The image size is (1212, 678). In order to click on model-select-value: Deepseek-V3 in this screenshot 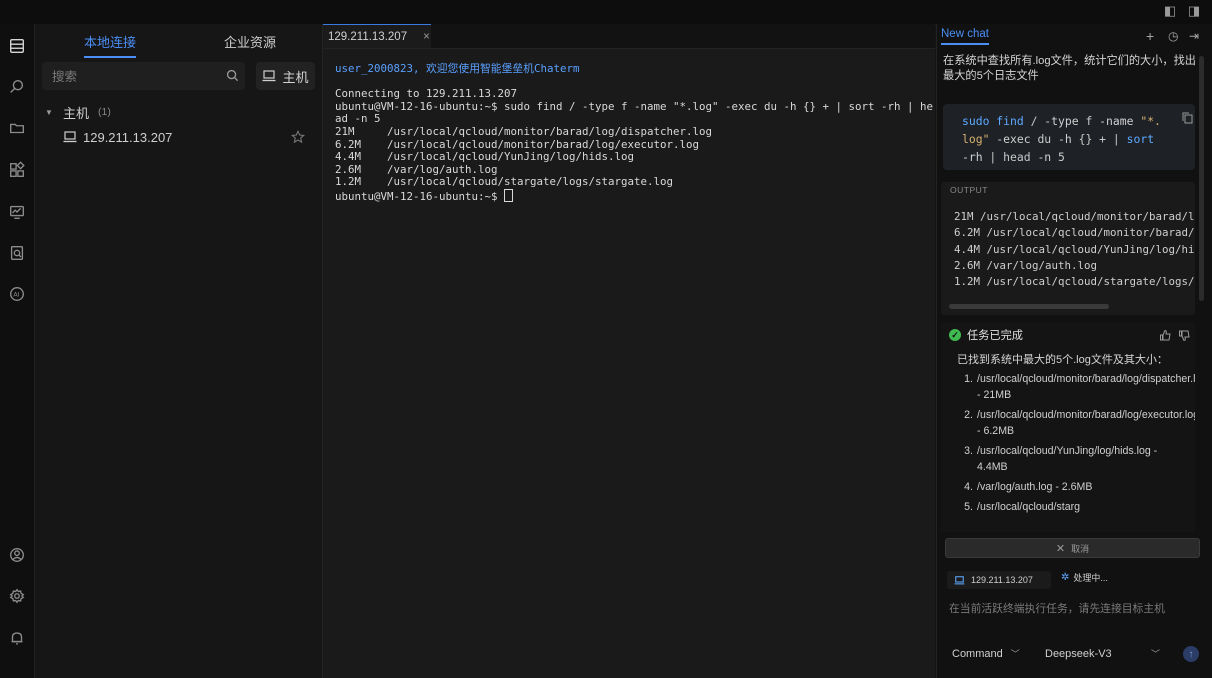, I will do `click(1078, 653)`.